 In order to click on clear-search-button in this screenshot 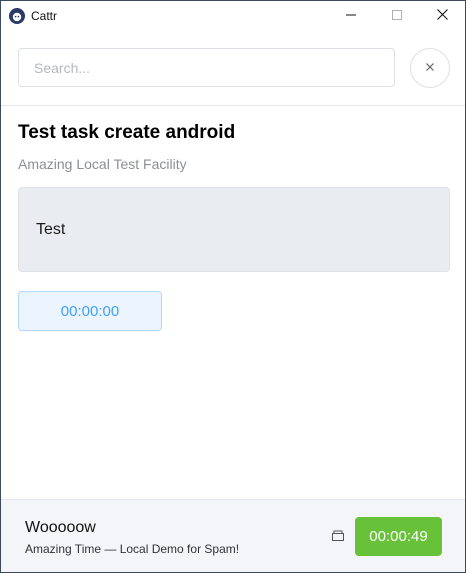, I will do `click(430, 68)`.